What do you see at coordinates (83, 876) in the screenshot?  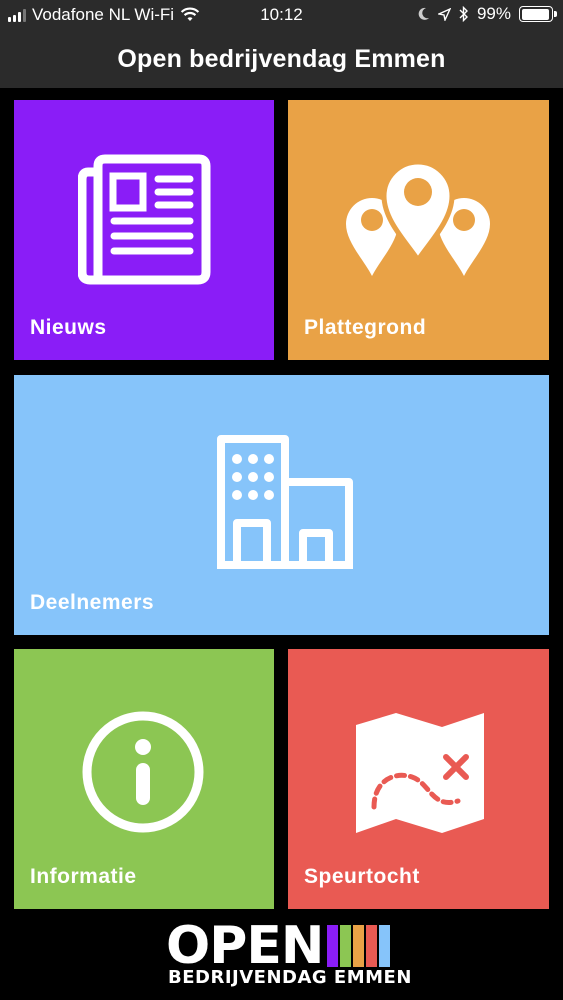 I see `tile-label: Informatie` at bounding box center [83, 876].